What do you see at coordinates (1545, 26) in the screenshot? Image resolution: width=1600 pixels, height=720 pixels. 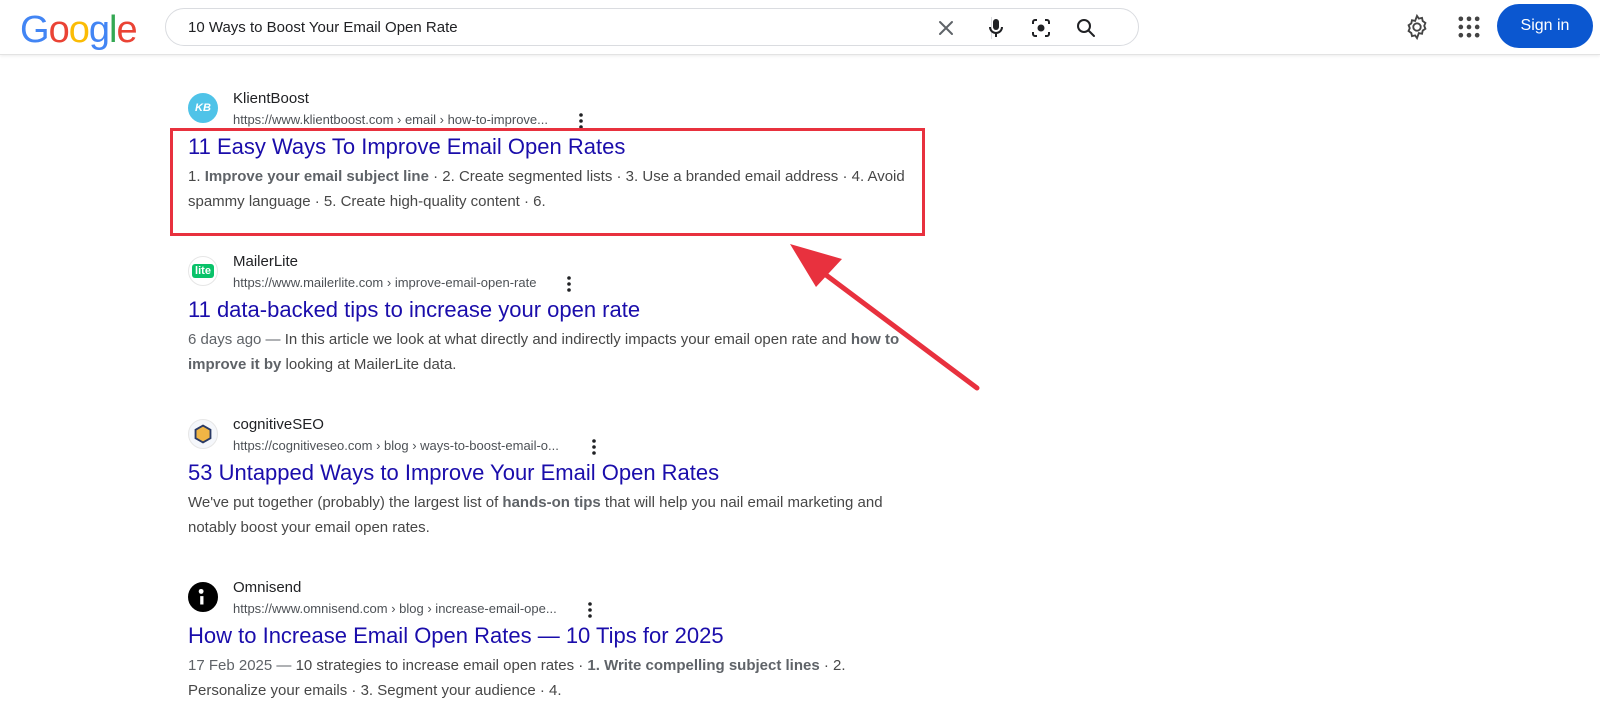 I see `sign-in-button: Sign in` at bounding box center [1545, 26].